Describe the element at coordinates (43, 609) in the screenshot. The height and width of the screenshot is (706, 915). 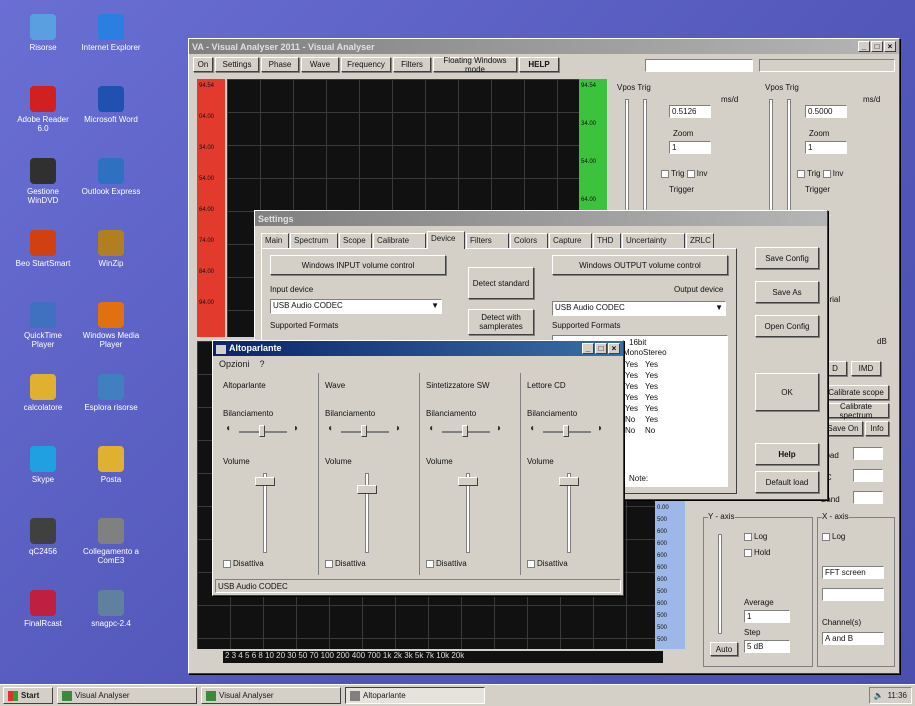
I see `desktop-icon: FinalRcast` at that location.